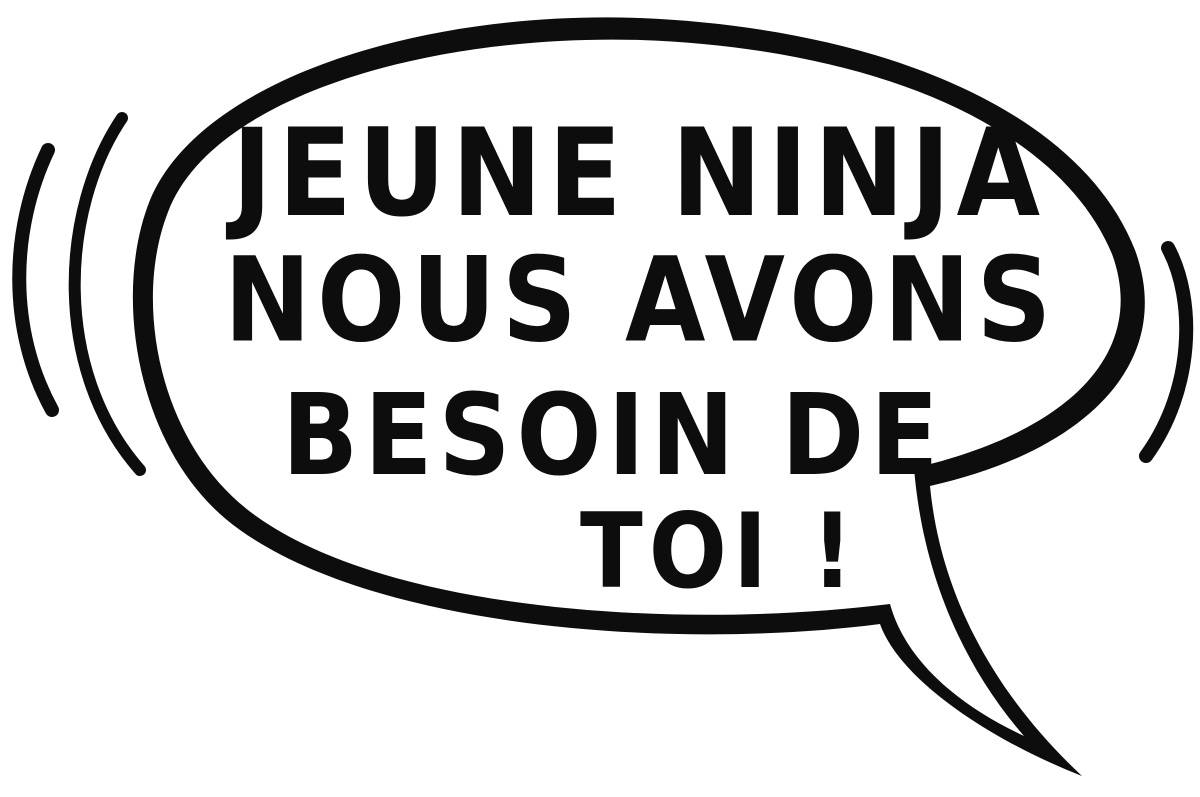  What do you see at coordinates (613, 436) in the screenshot?
I see `bubble-text-line-3: BESOIN DE` at bounding box center [613, 436].